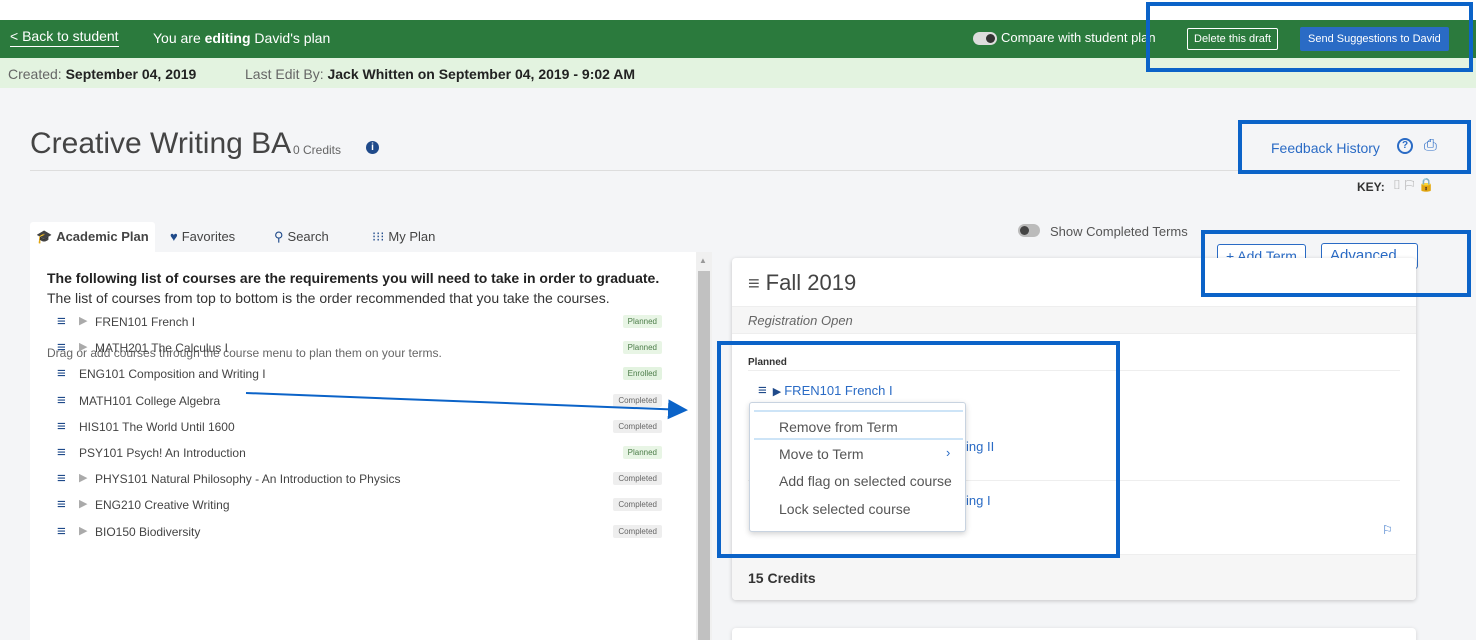  I want to click on editing-prefix: You are, so click(179, 38).